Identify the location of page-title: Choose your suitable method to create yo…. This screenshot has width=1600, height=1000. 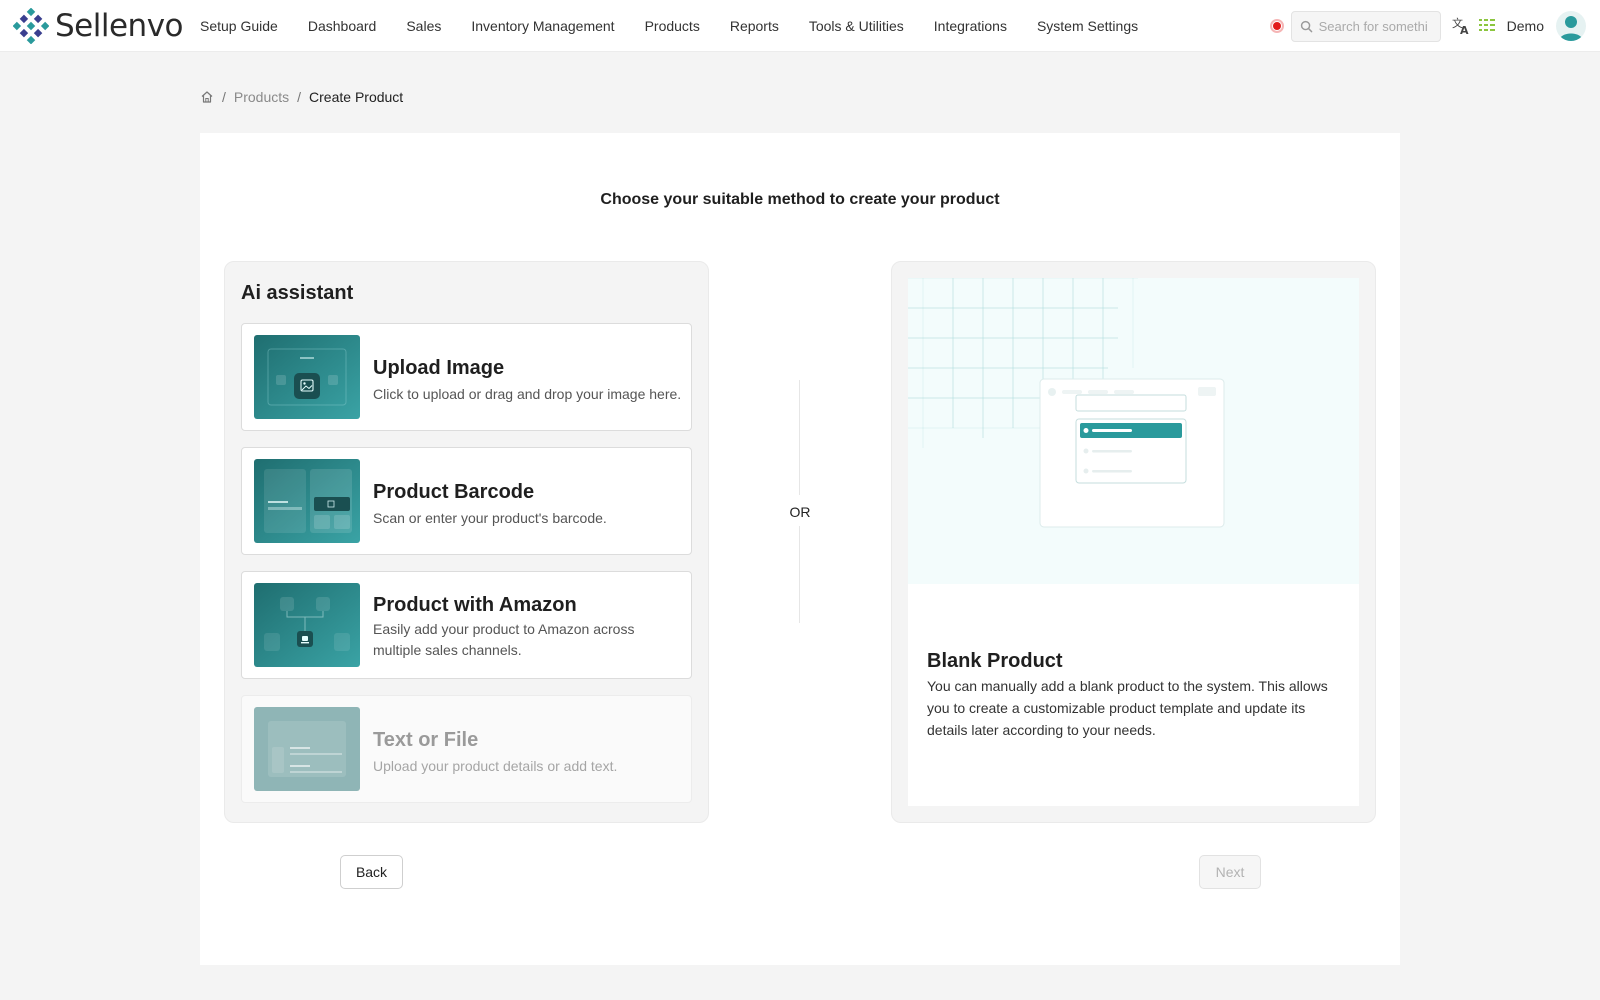
(800, 199).